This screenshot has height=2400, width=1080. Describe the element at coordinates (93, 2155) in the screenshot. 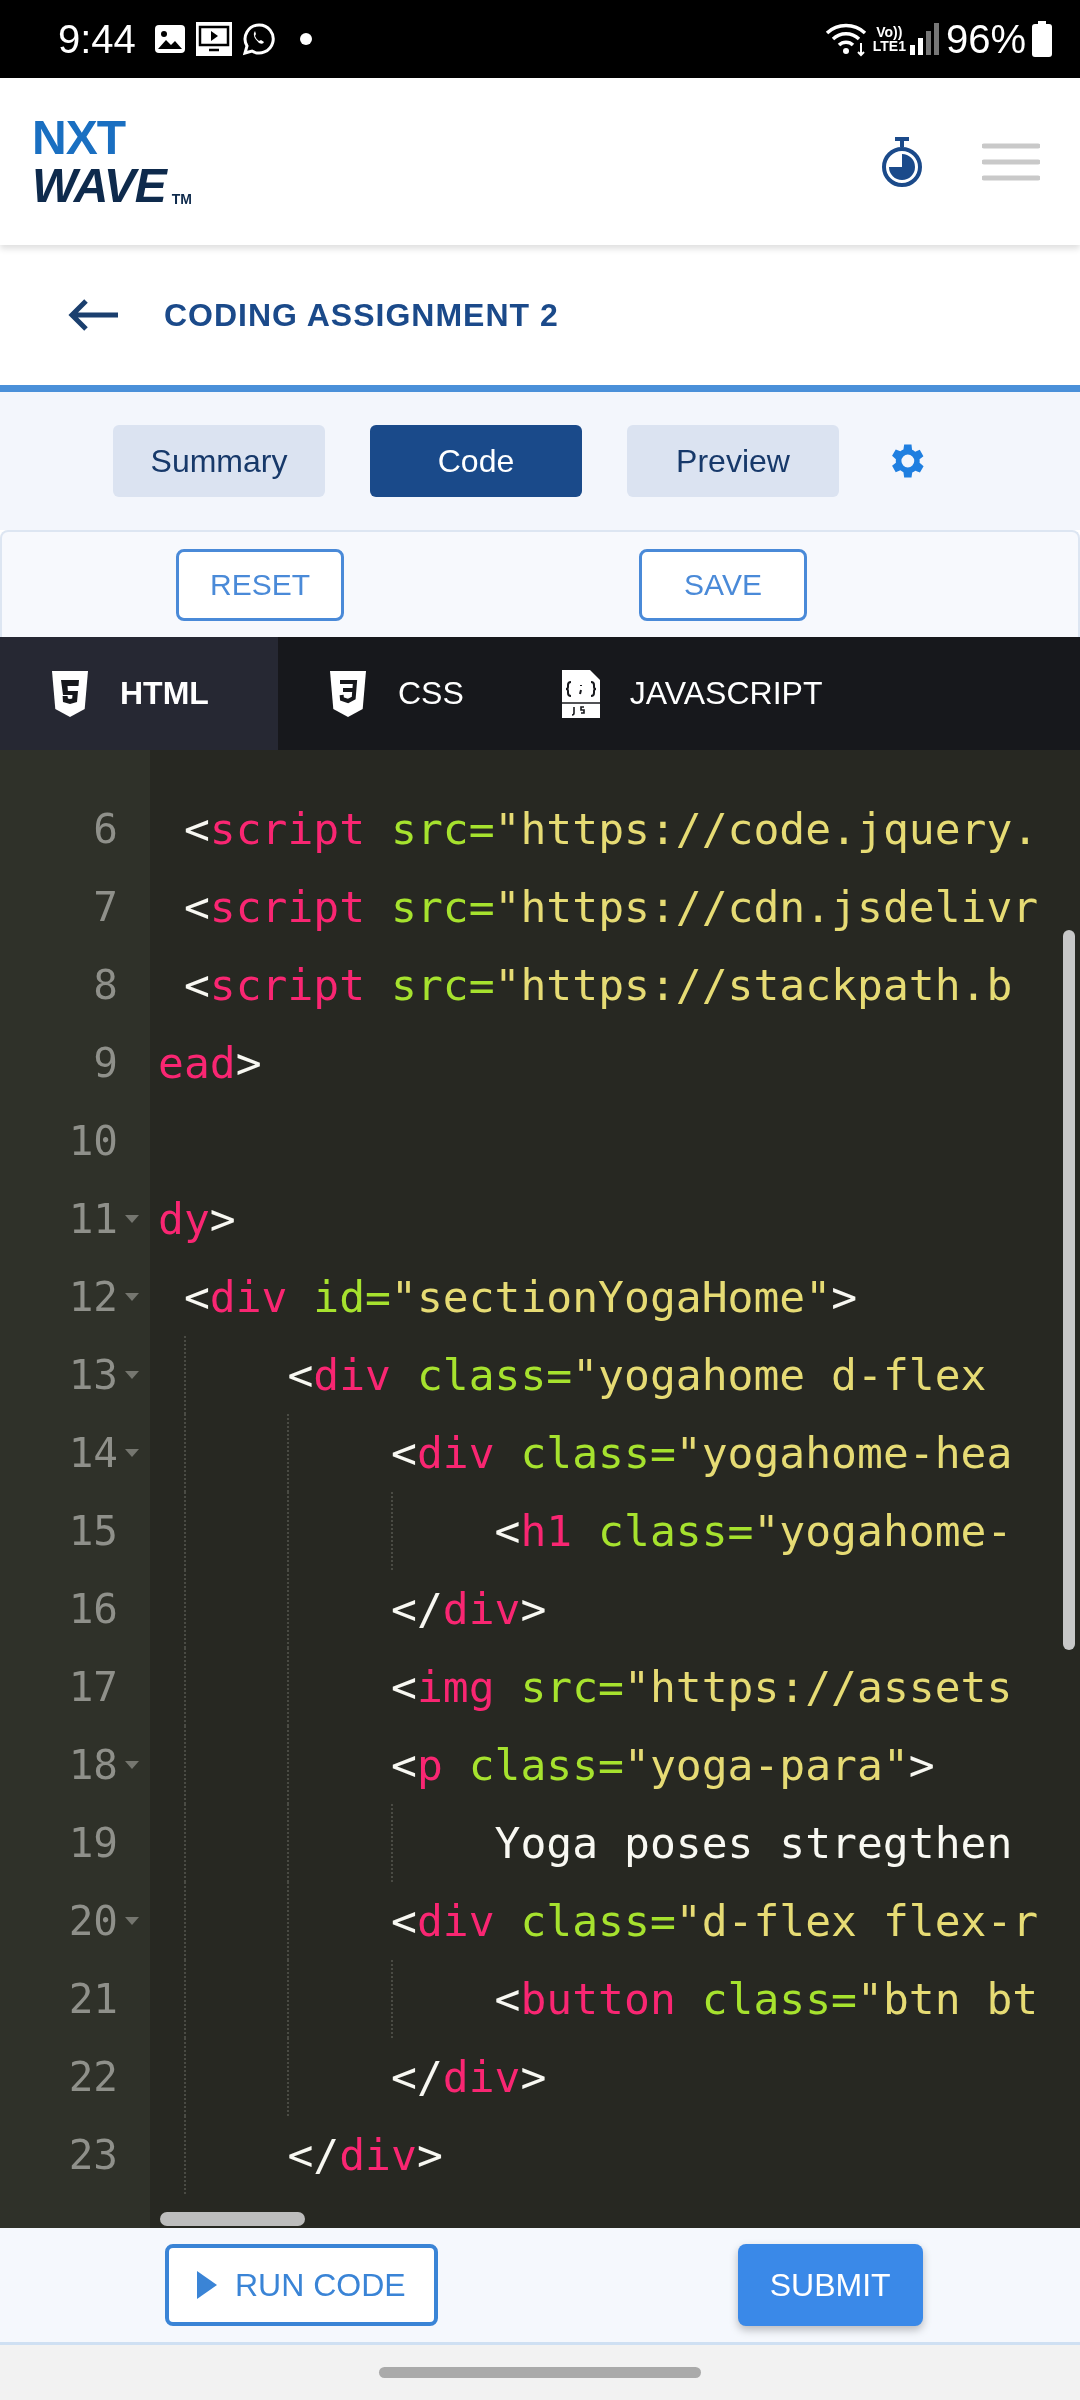

I see `line-number: 23` at that location.